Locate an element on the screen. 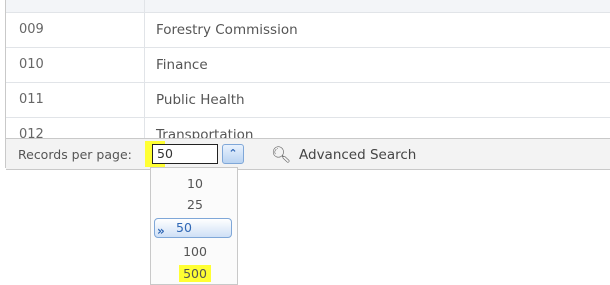  table-row: 009 Forestry Commission is located at coordinates (308, 30).